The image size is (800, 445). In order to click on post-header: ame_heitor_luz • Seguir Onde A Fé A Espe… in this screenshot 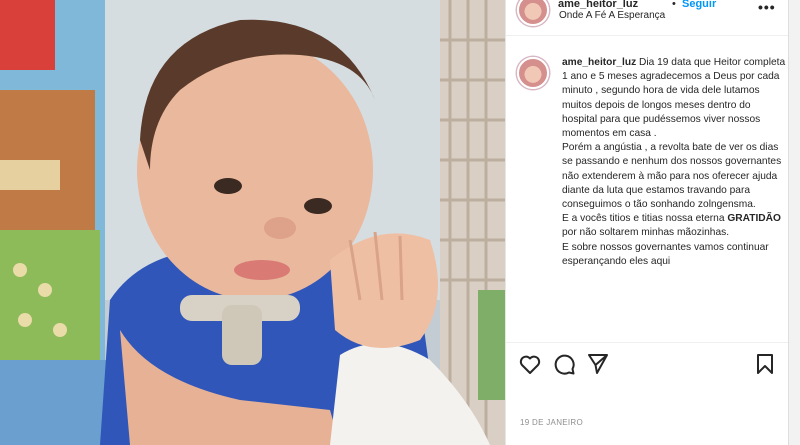, I will do `click(647, 18)`.